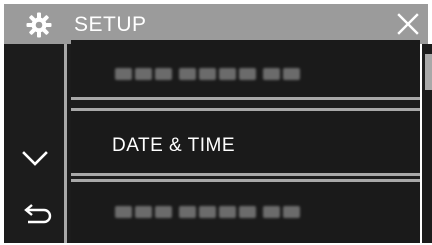  I want to click on return-arrow-icon, so click(37, 217).